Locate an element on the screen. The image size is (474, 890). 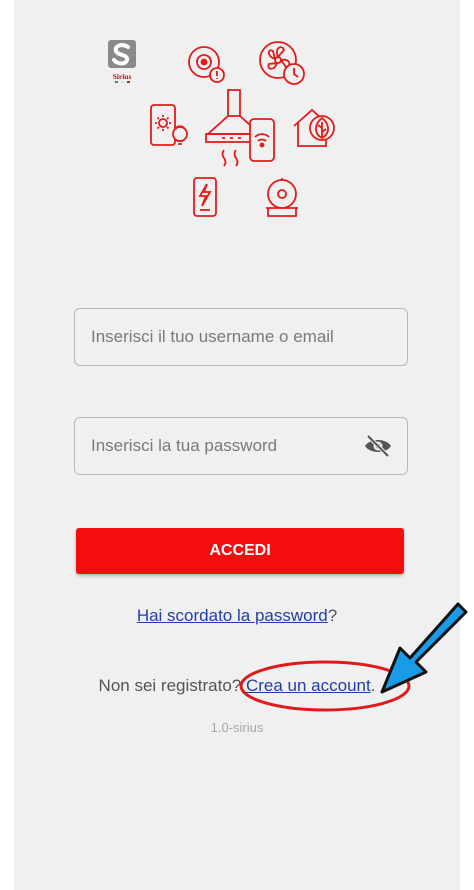
password-field is located at coordinates (241, 446).